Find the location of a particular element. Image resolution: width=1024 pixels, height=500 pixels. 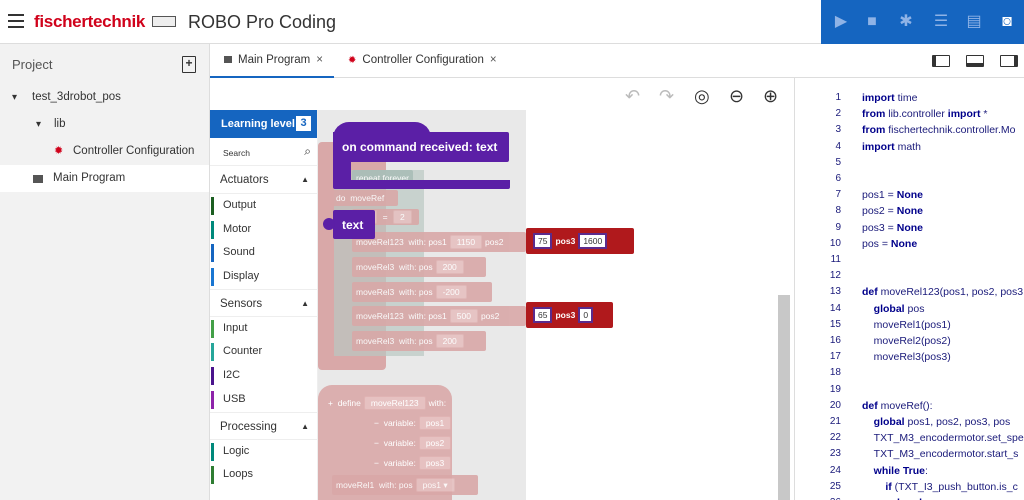

moverel3-block-3: moveRel3 with: pos 200 is located at coordinates (419, 341).